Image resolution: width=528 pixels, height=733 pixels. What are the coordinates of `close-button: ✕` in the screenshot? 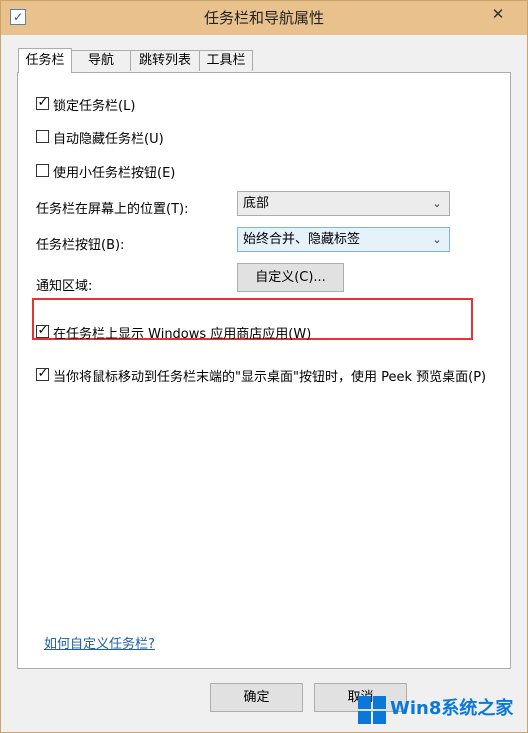 It's located at (498, 14).